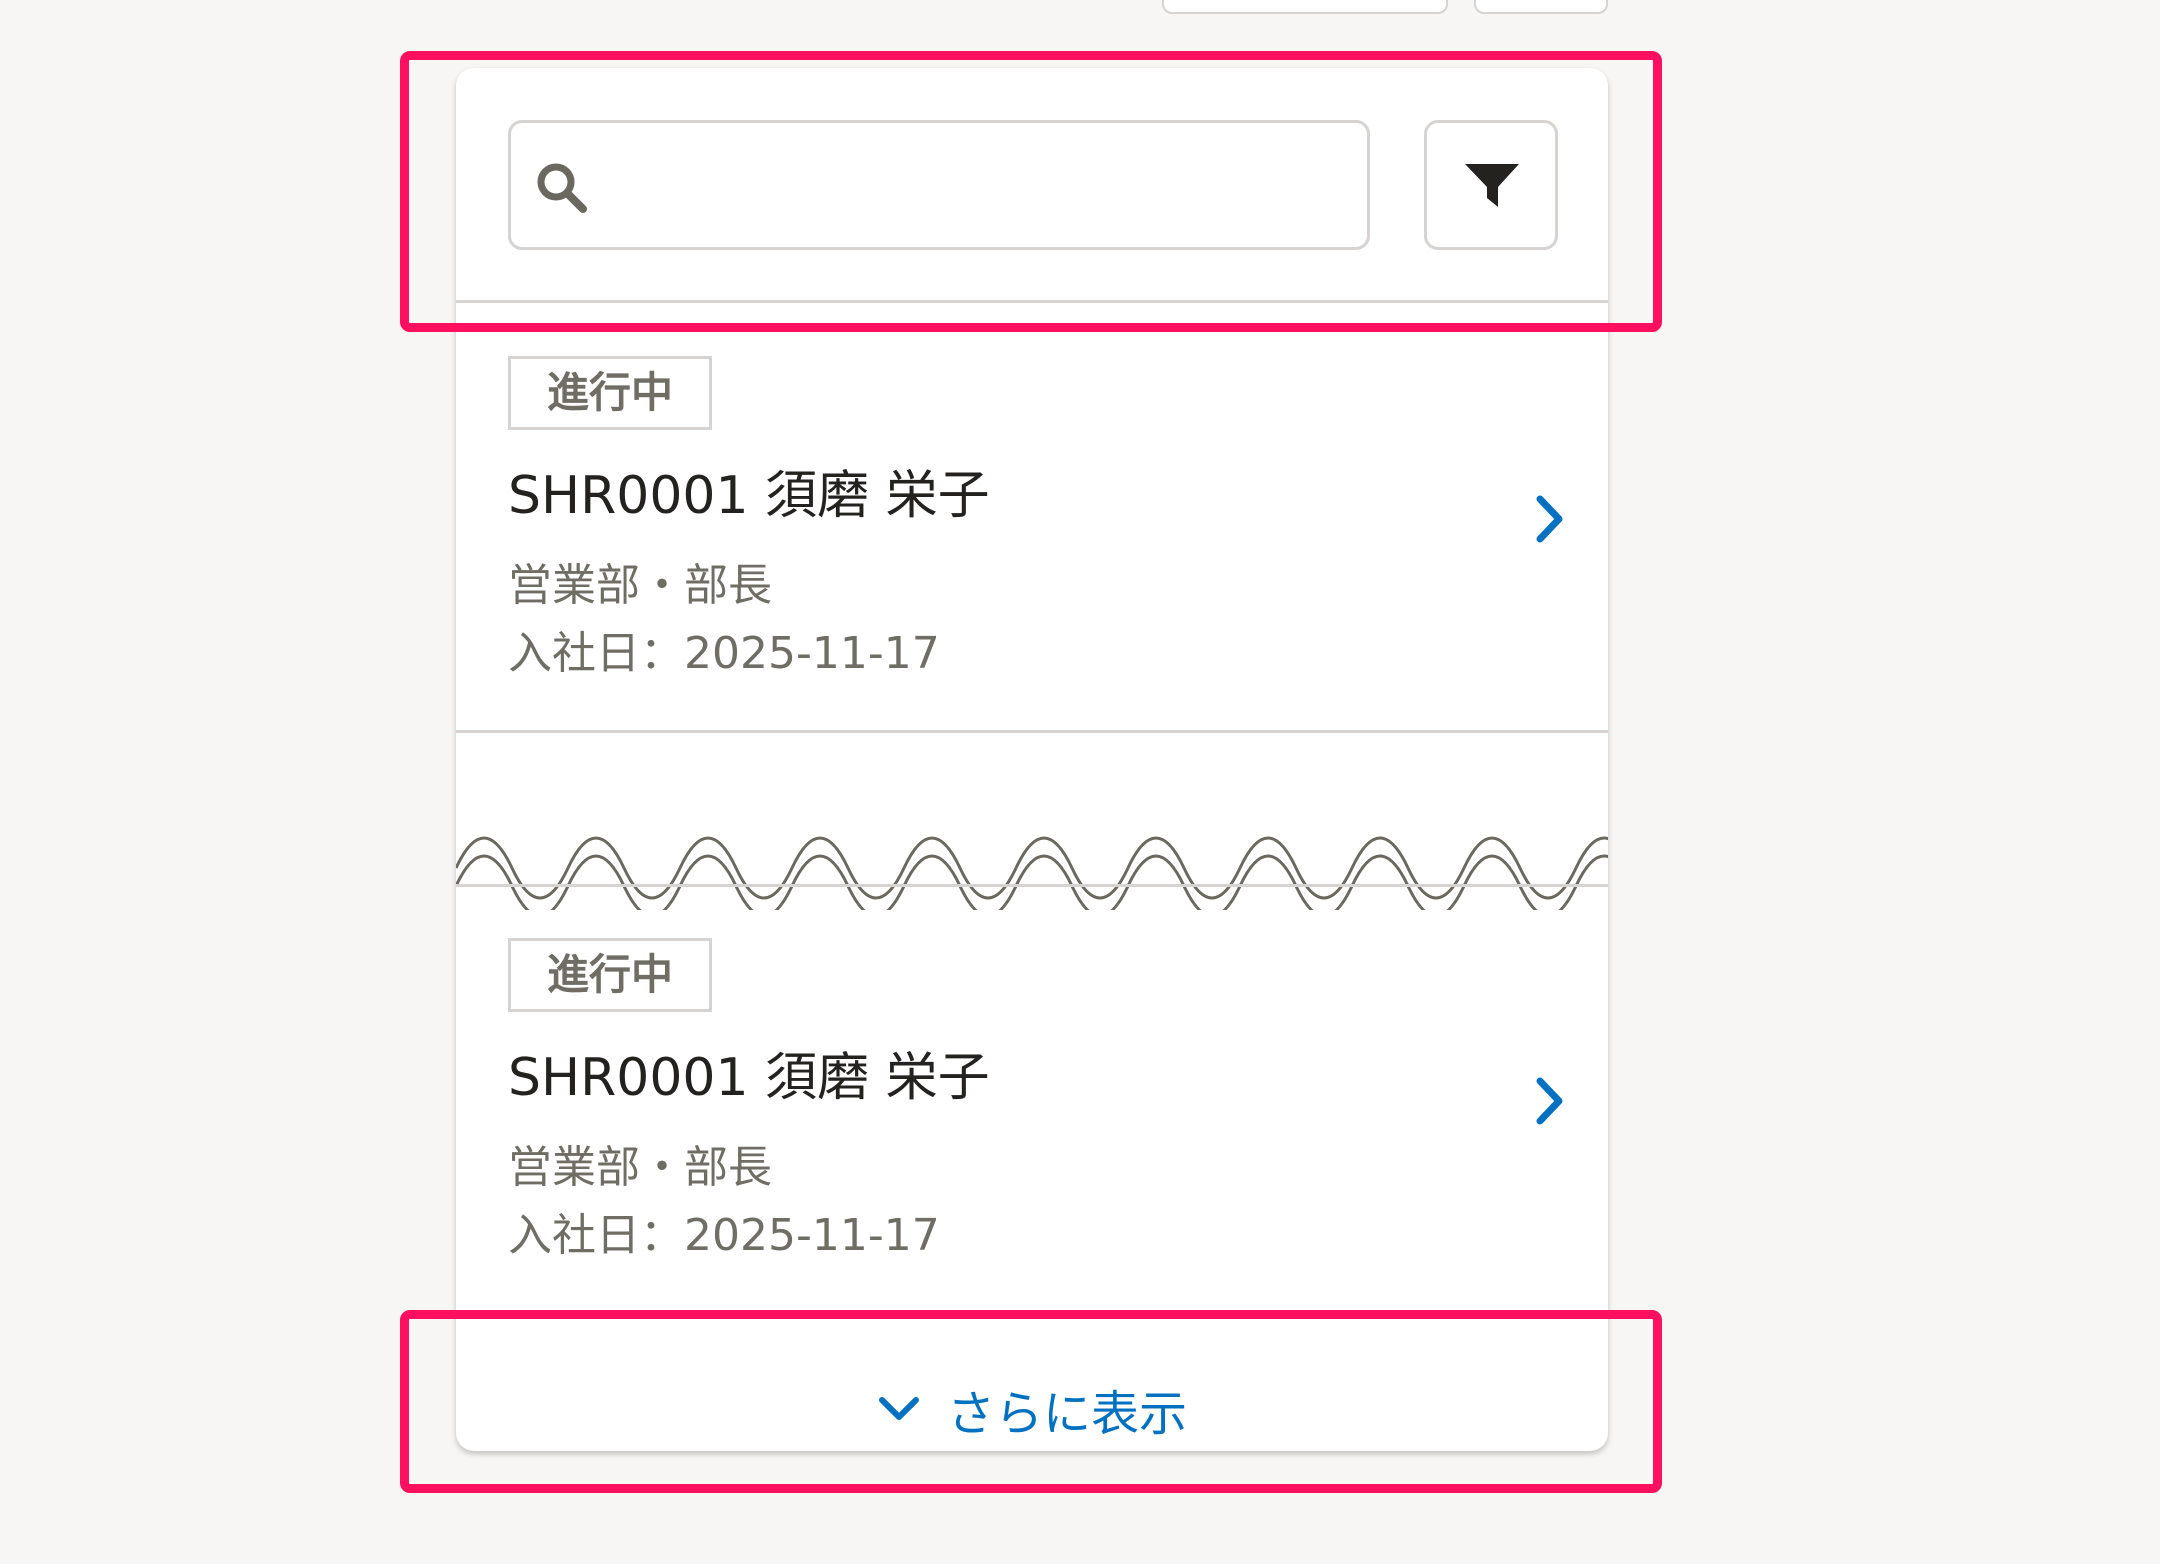 The height and width of the screenshot is (1564, 2160). I want to click on top-action-button-small, so click(1541, 7).